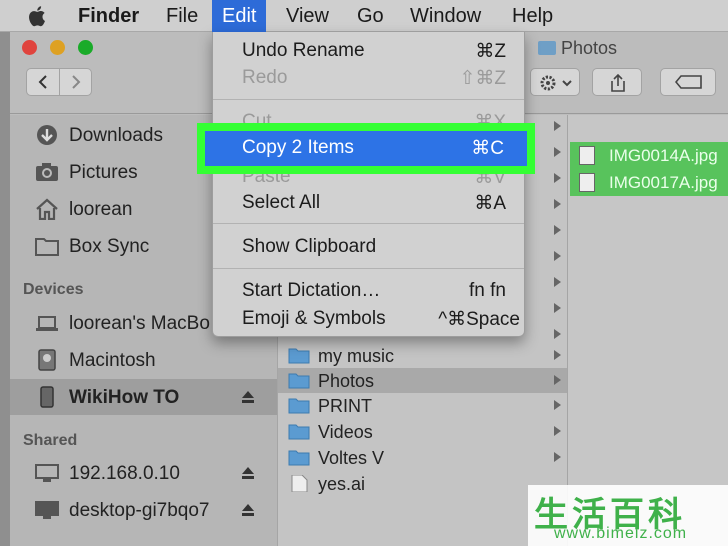 The width and height of the screenshot is (728, 546). I want to click on selected-file-row: IMG0017A.jpg, so click(649, 182).